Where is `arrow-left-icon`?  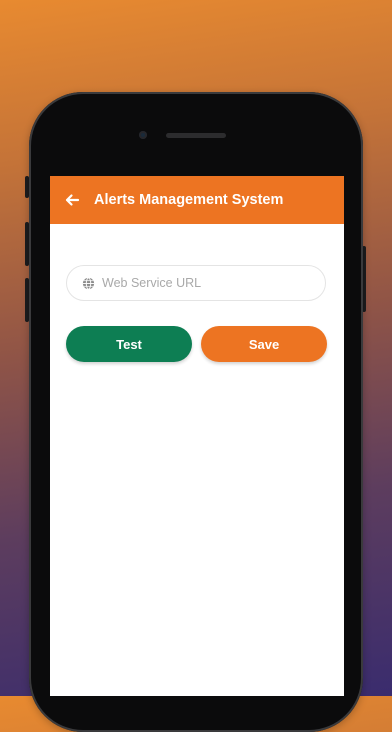 arrow-left-icon is located at coordinates (72, 200).